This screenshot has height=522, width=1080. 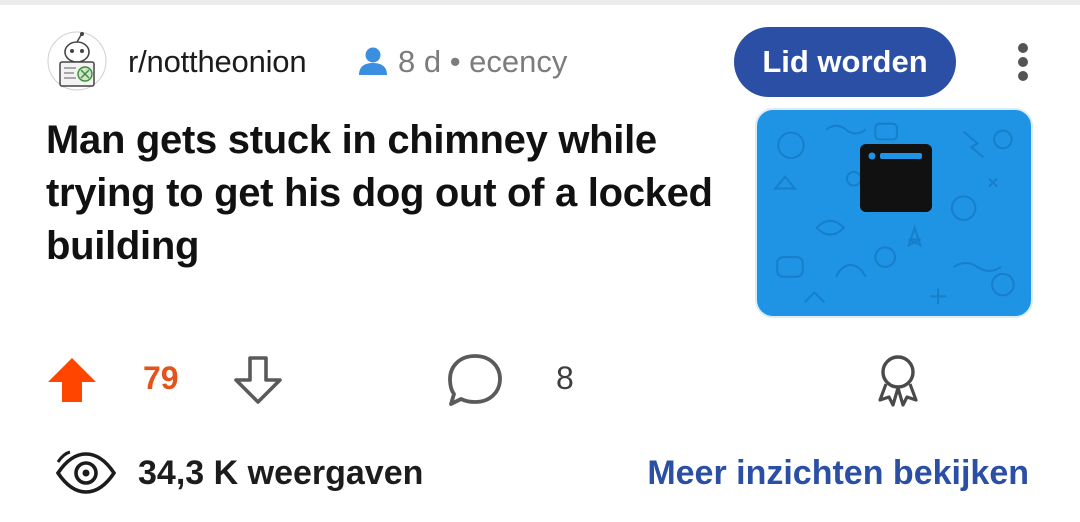 I want to click on view-count: 34,3 K weergaven, so click(x=281, y=473).